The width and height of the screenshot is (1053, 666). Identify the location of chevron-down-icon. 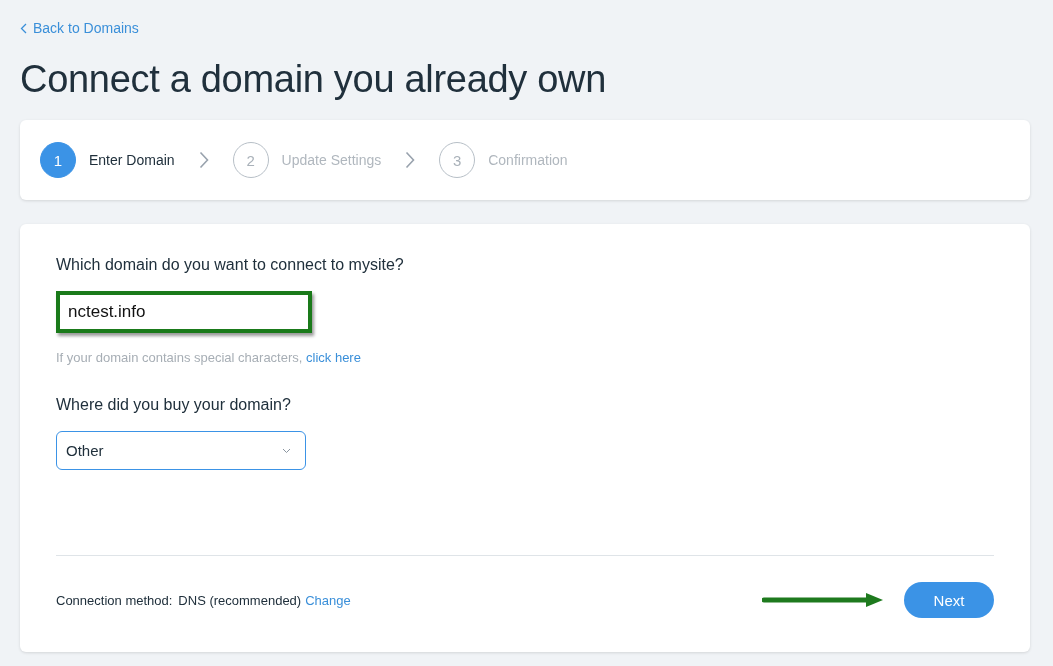
(286, 450).